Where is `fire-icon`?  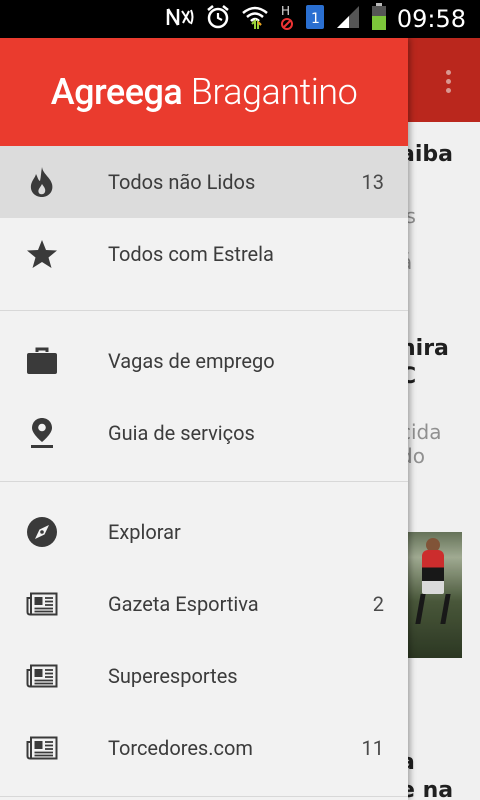
fire-icon is located at coordinates (42, 182).